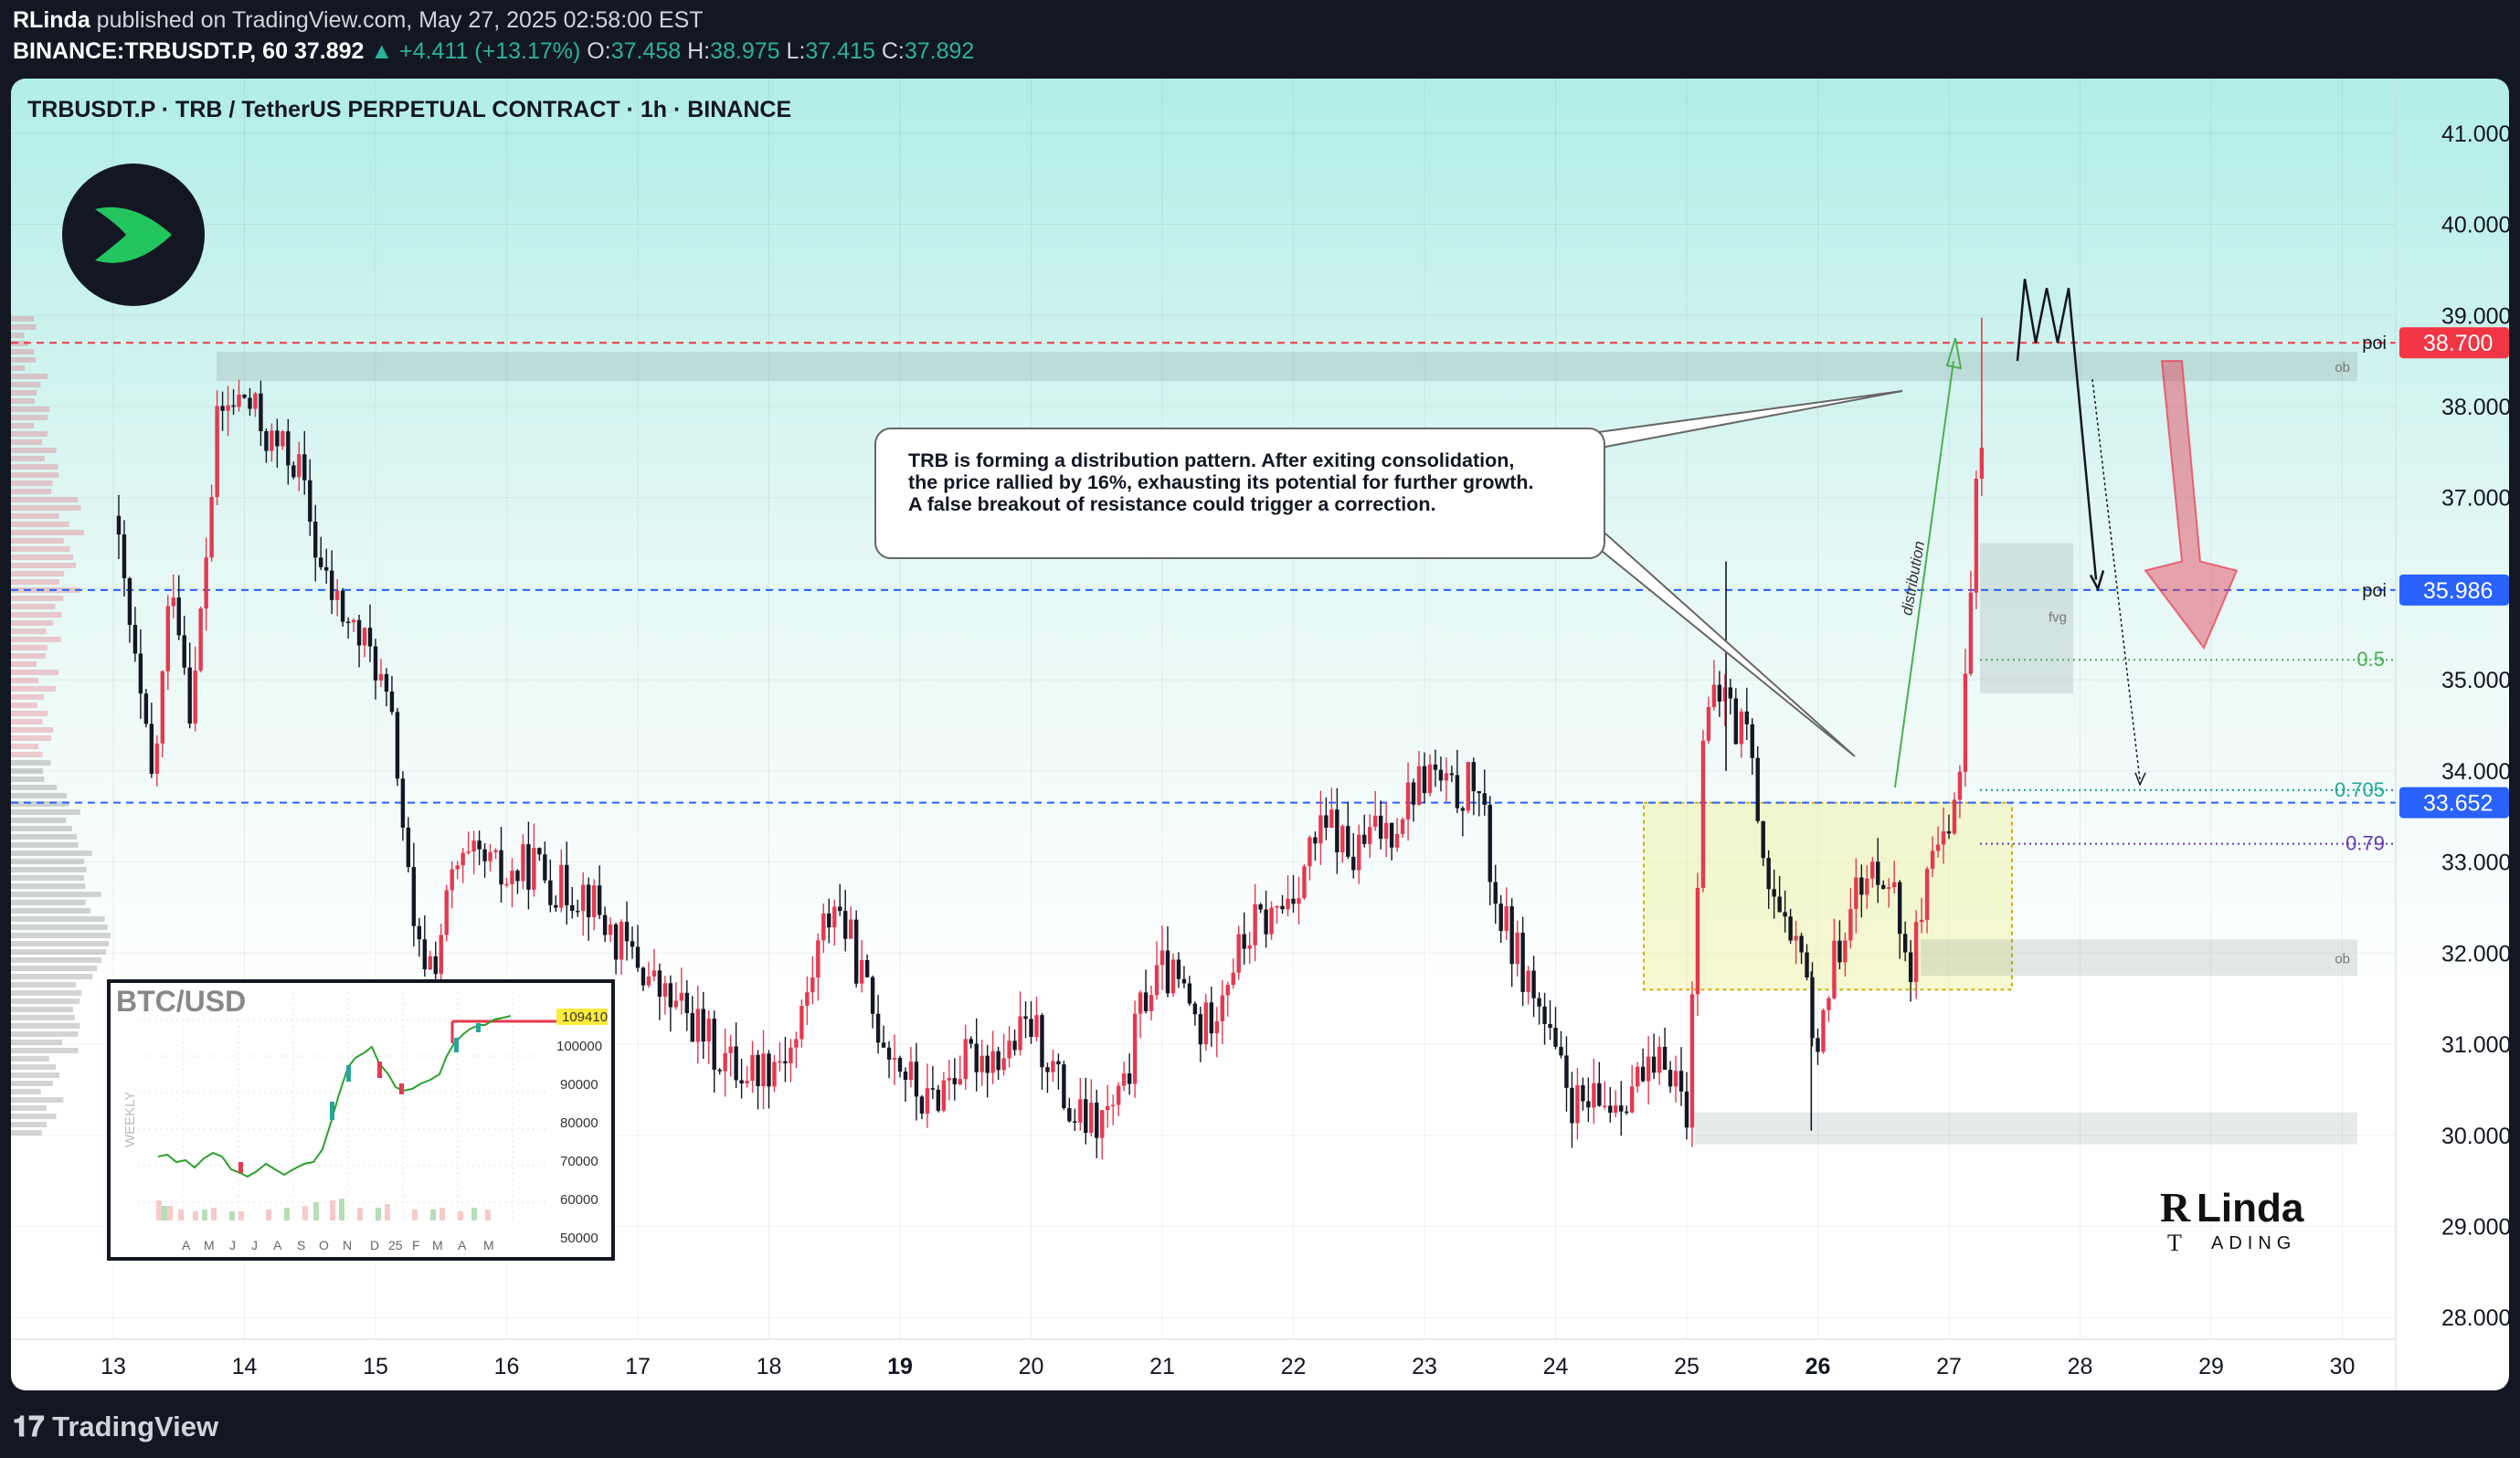 This screenshot has width=2520, height=1458. I want to click on inset-tick-100000: 100000, so click(579, 1046).